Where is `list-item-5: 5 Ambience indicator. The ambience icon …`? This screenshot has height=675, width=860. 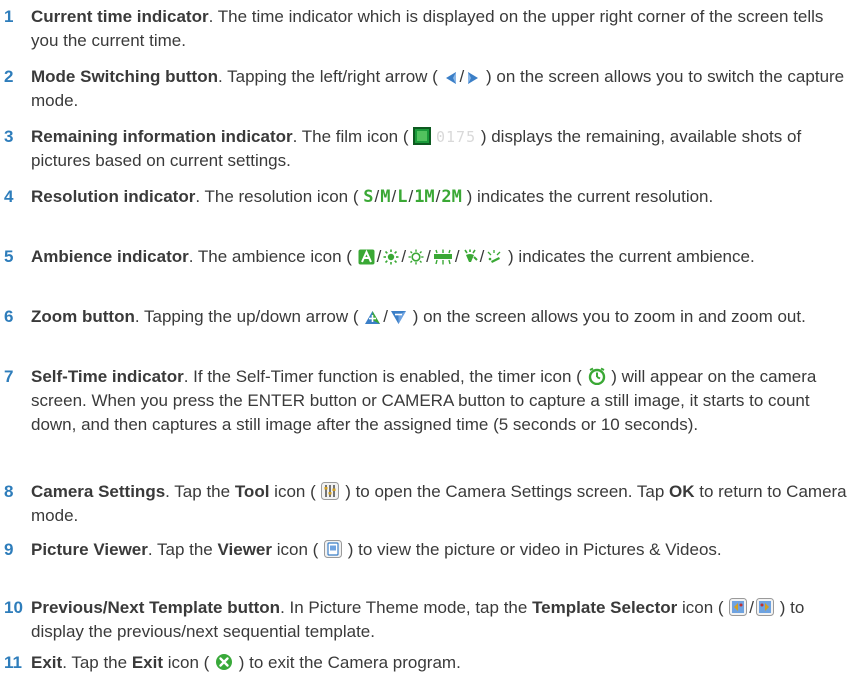
list-item-5: 5 Ambience indicator. The ambience icon … is located at coordinates (426, 257).